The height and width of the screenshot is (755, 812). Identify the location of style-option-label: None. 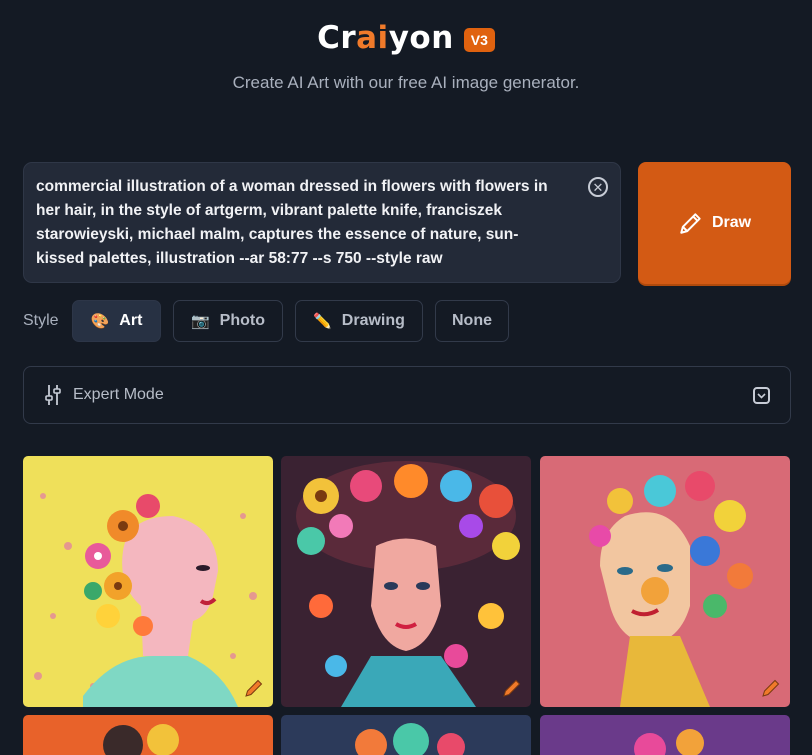
(472, 320).